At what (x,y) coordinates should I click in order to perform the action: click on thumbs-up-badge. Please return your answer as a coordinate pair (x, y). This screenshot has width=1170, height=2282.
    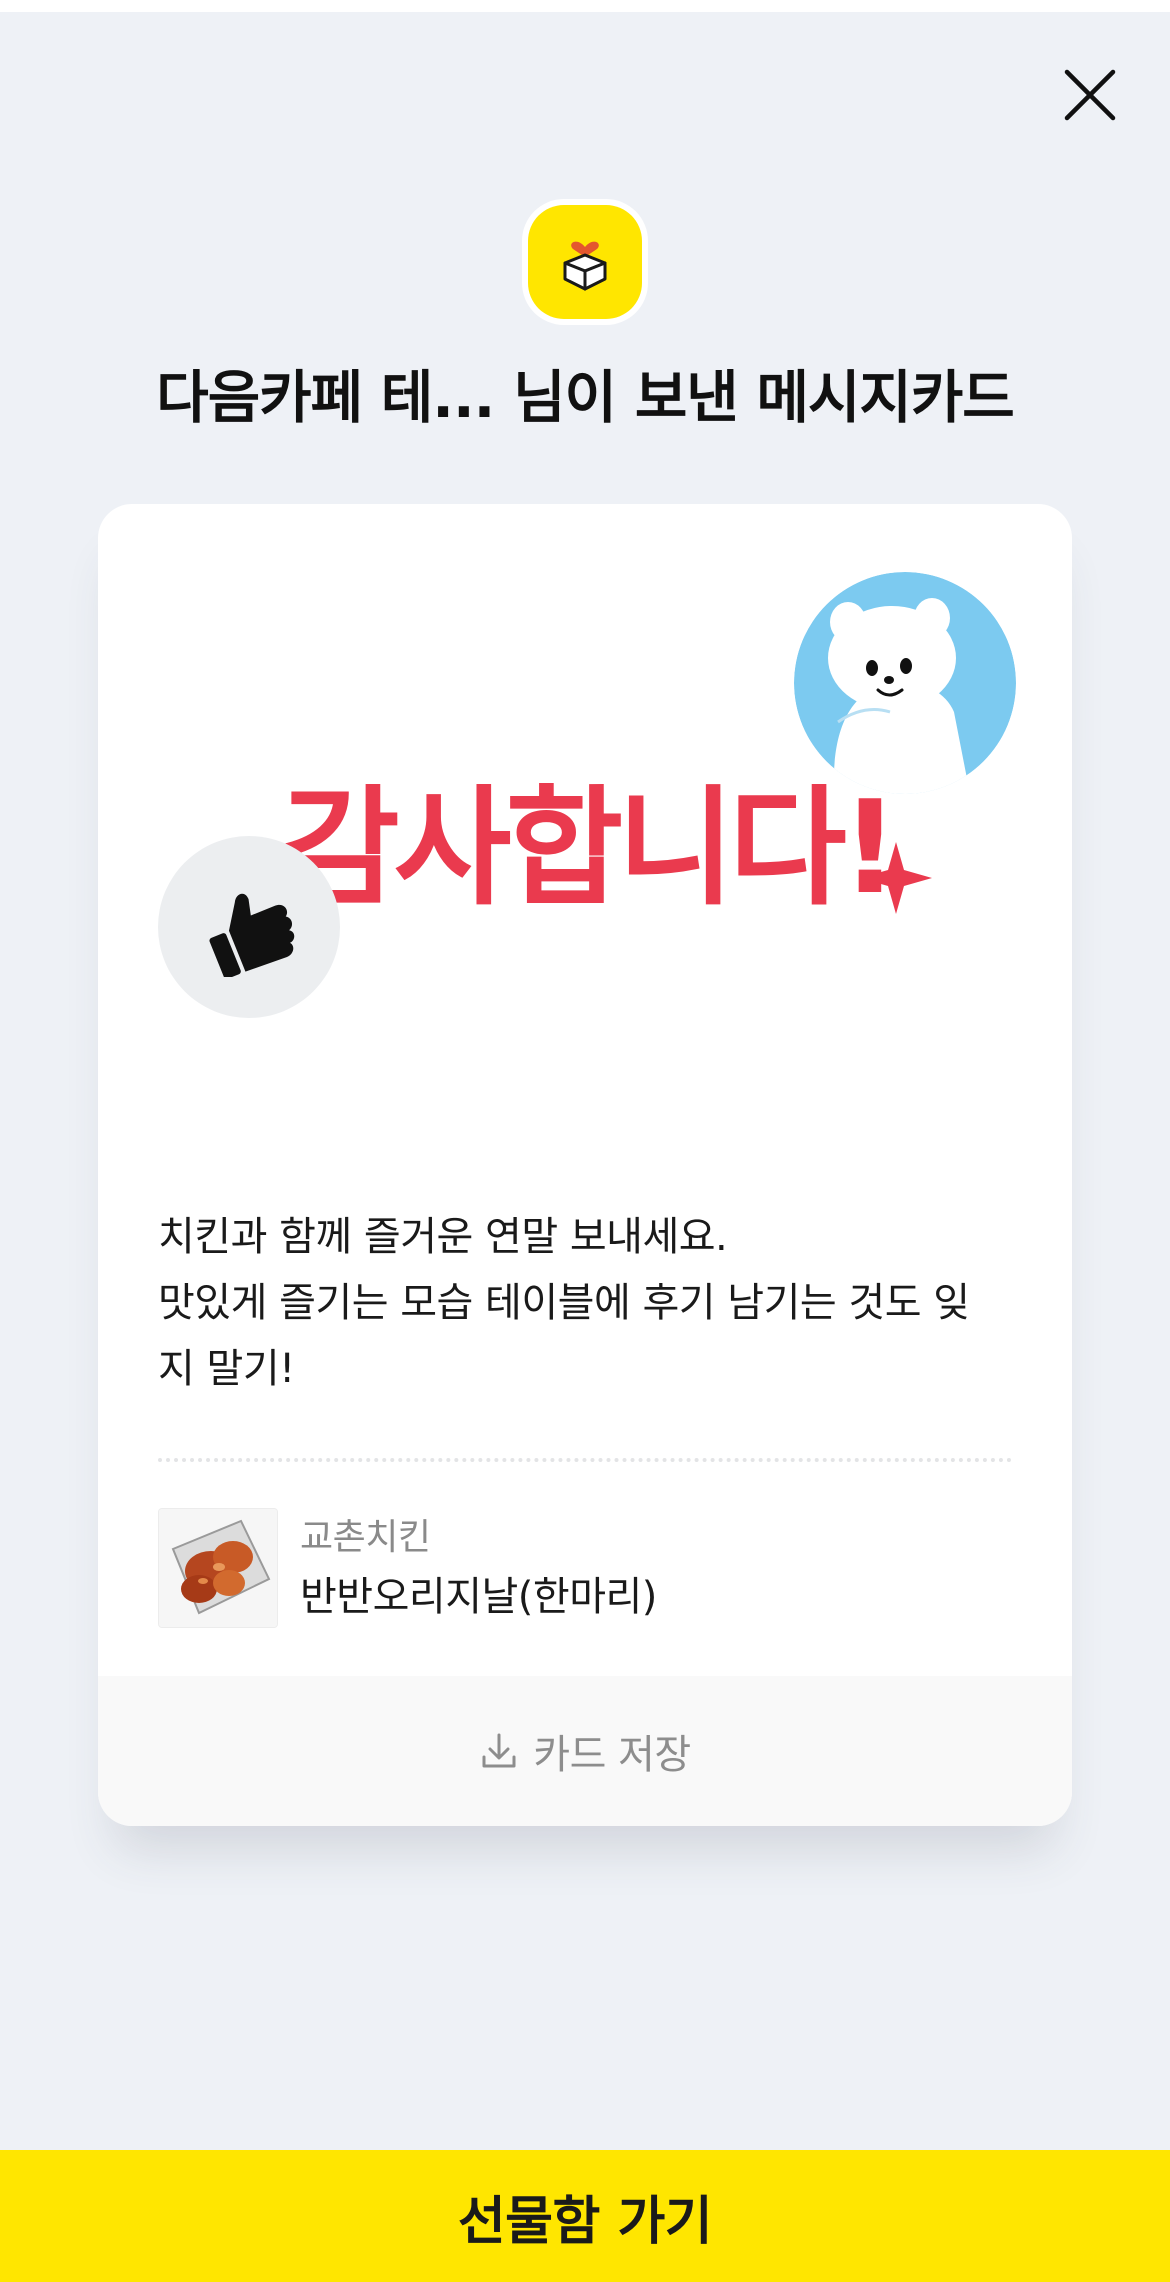
    Looking at the image, I should click on (249, 927).